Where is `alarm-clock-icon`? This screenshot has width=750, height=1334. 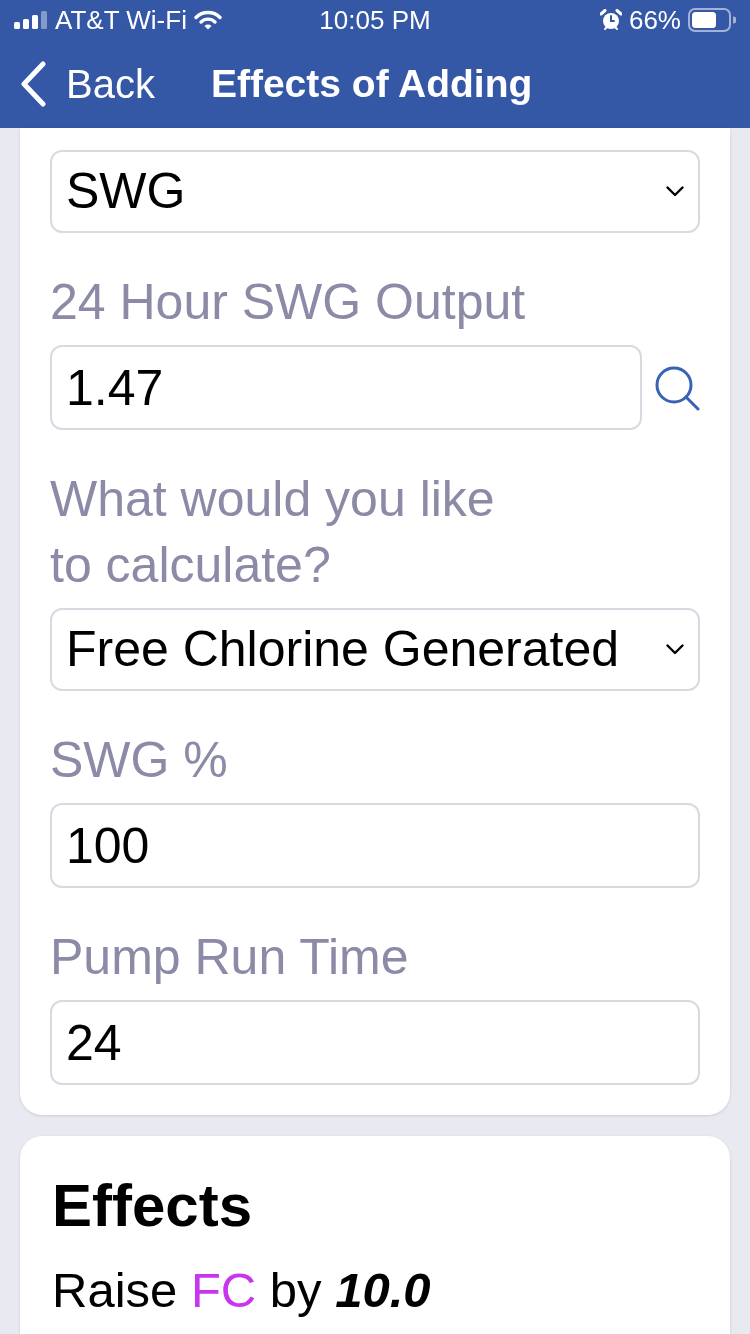
alarm-clock-icon is located at coordinates (610, 20).